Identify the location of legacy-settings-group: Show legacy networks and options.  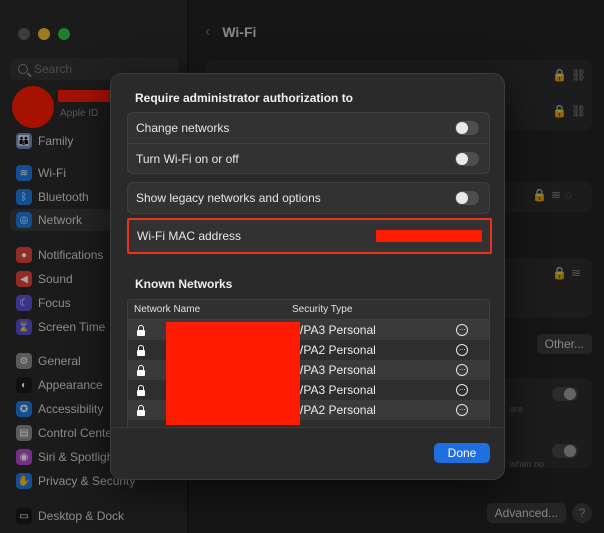
(308, 198).